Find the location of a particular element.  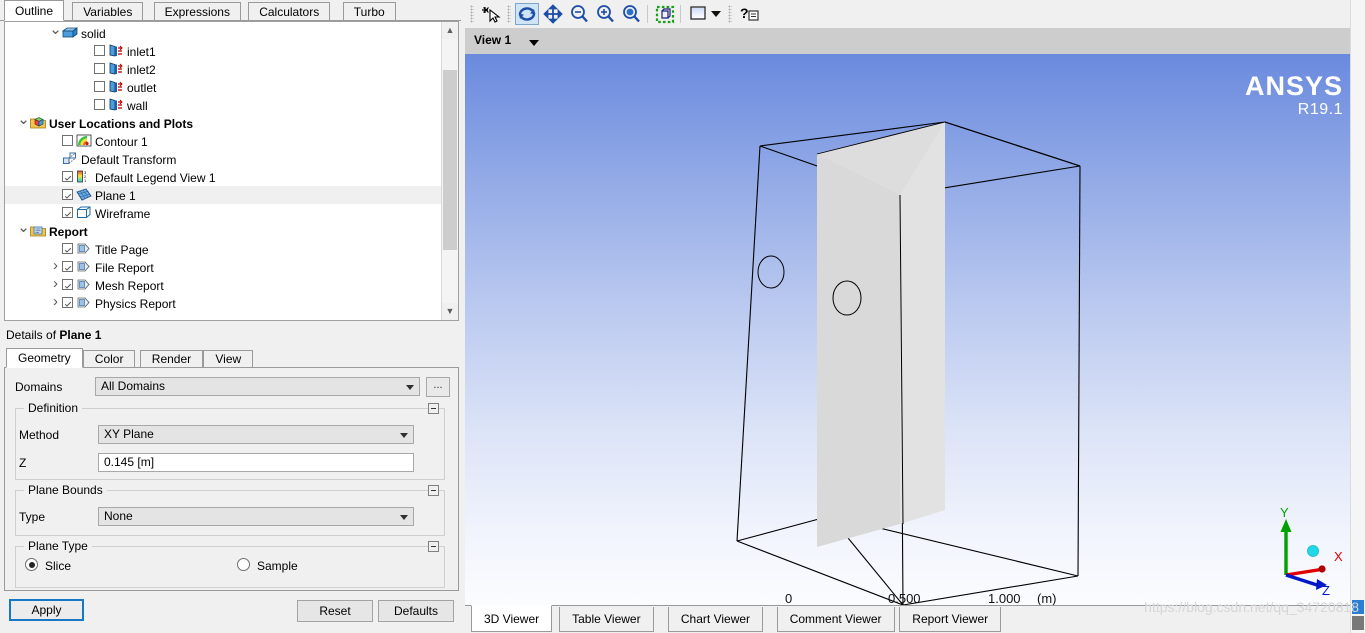

pan-icon is located at coordinates (553, 14).